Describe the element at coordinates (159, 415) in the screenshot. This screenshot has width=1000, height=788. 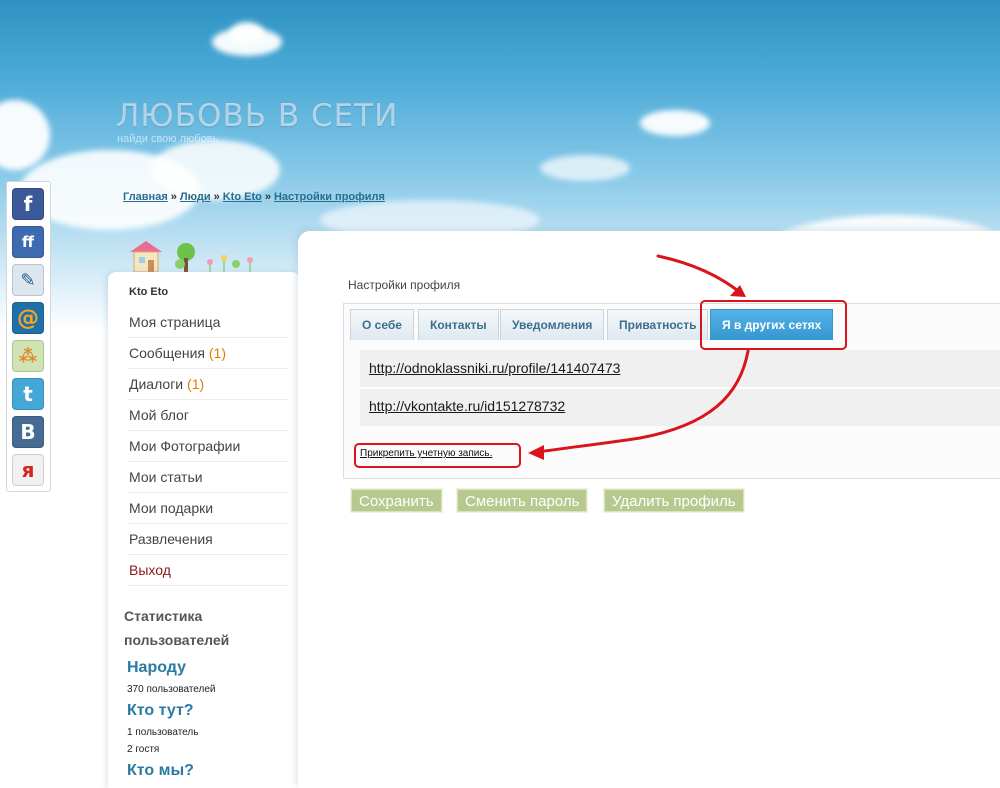
I see `sidebar-item-label: Мой блог` at that location.